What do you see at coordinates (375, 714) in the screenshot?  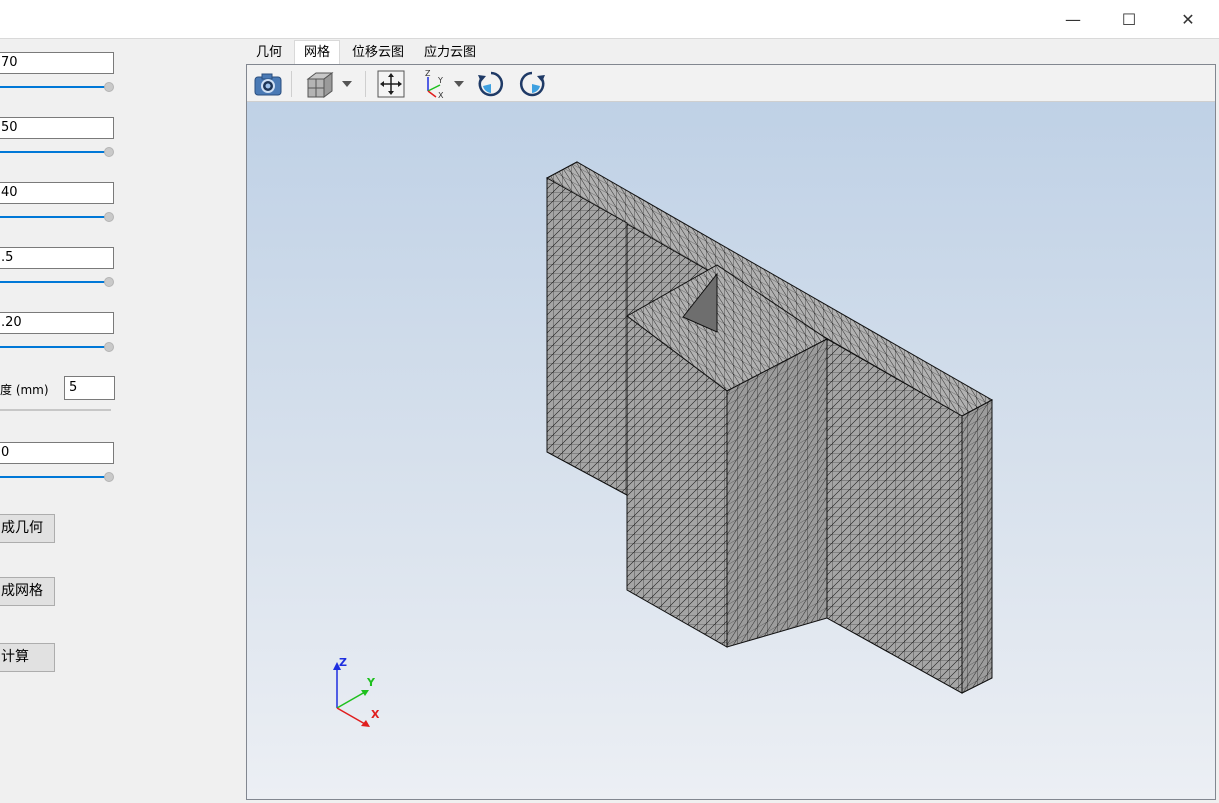 I see `triad-x-label: X` at bounding box center [375, 714].